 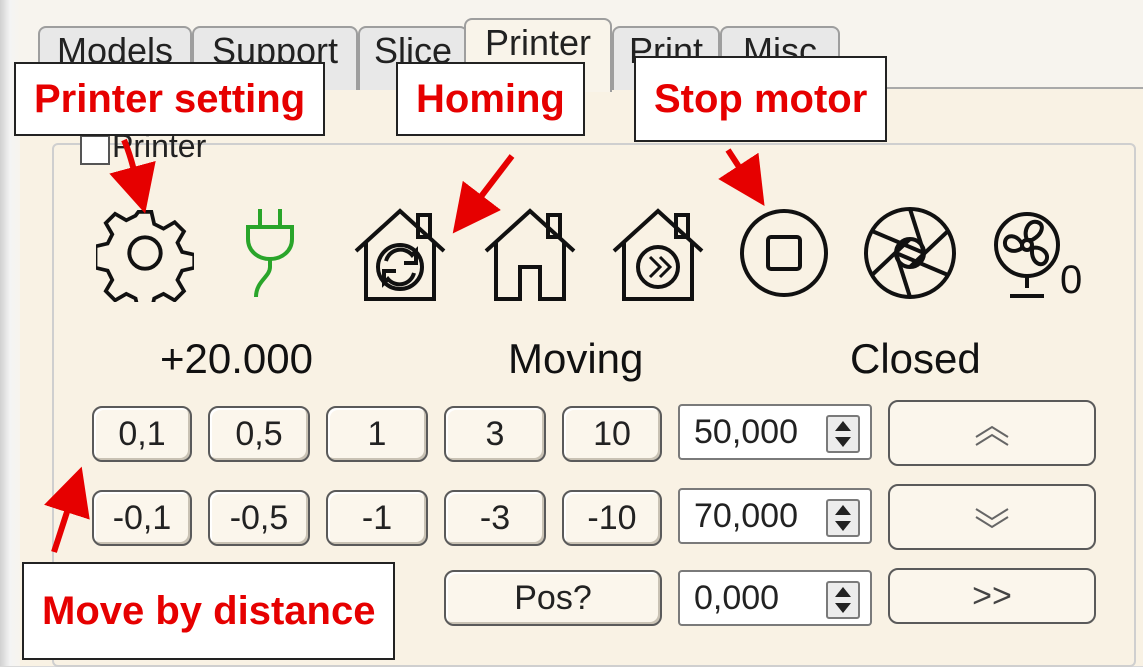 I want to click on door-state: Closed, so click(x=915, y=358).